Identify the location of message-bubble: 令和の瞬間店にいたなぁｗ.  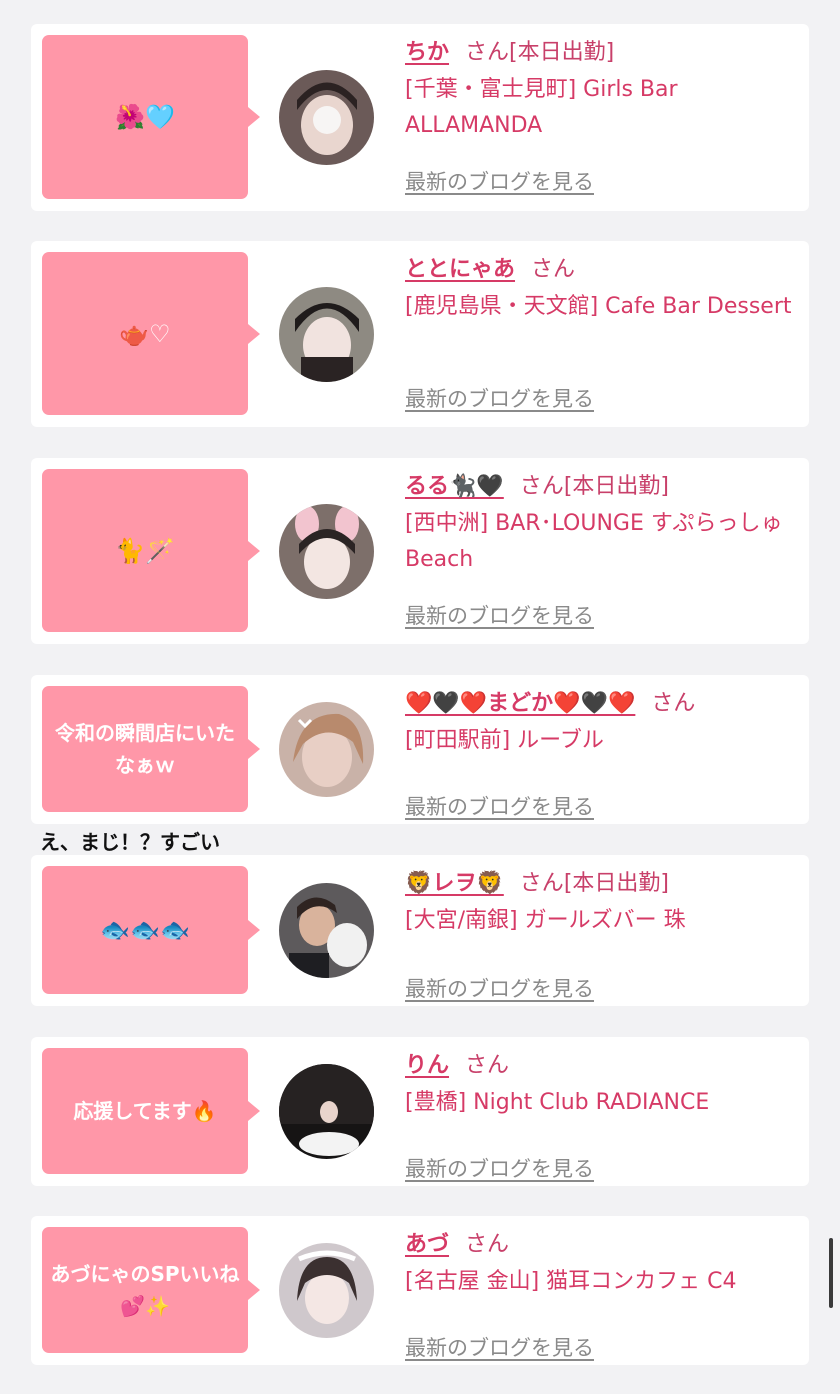
(151, 749).